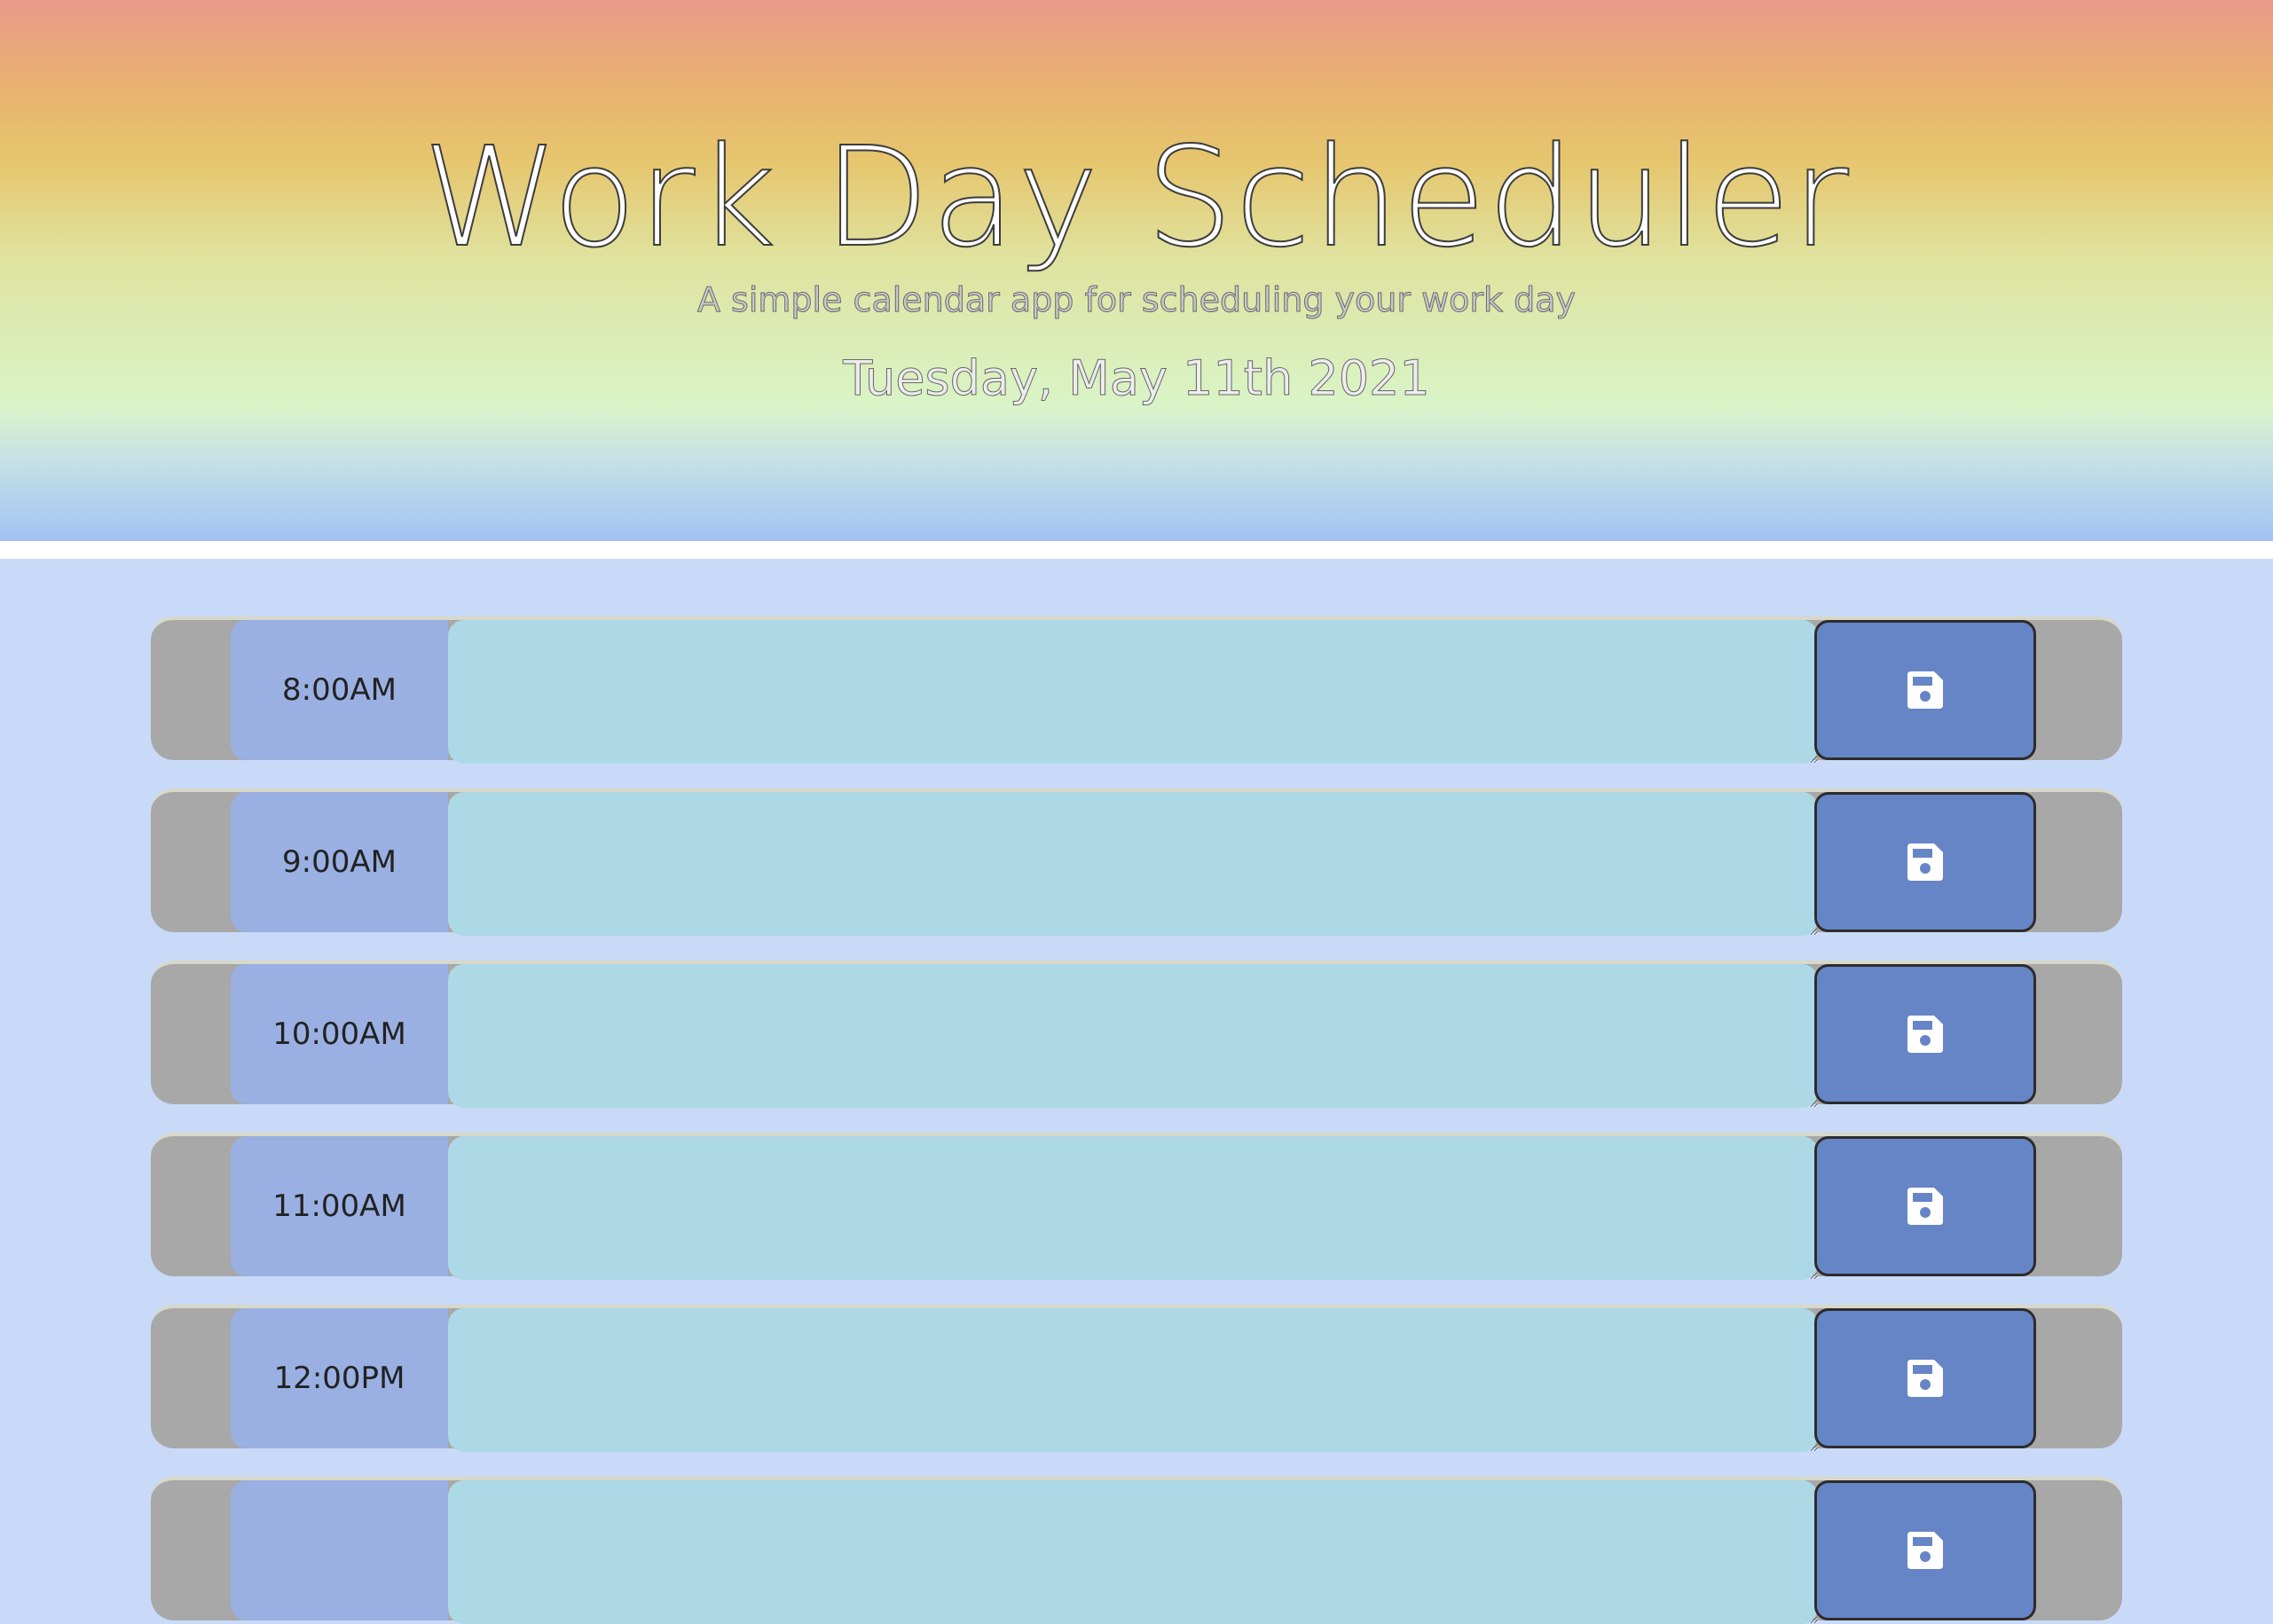 The height and width of the screenshot is (1624, 2273). I want to click on hour-label, so click(339, 1550).